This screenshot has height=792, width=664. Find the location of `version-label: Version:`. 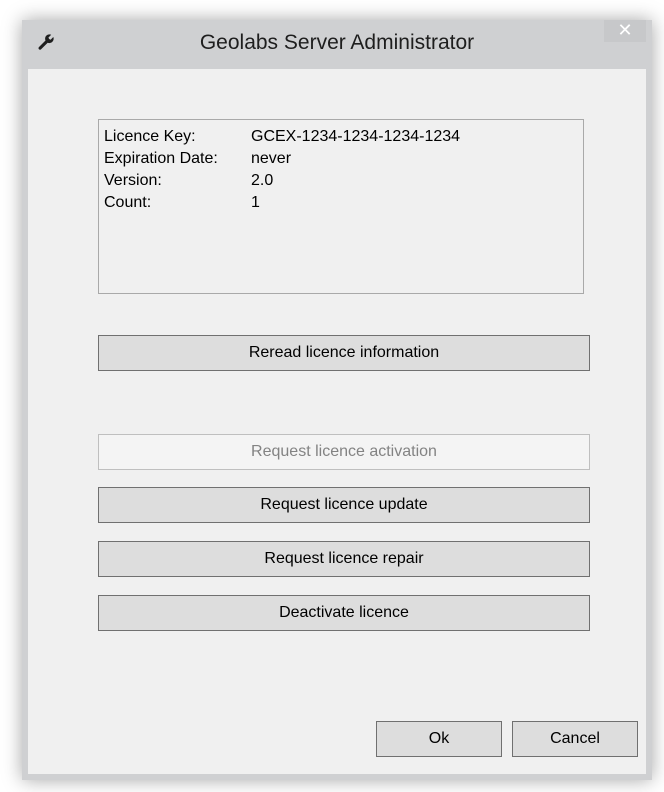

version-label: Version: is located at coordinates (133, 180).